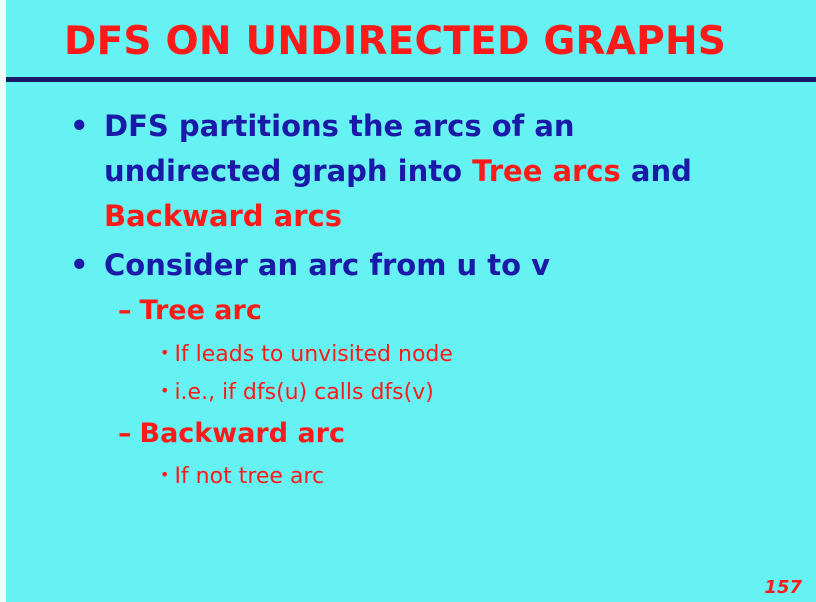 This screenshot has height=602, width=816. I want to click on point-dfs-calls: • i.e., if dfs(u) calls dfs(v), so click(297, 392).